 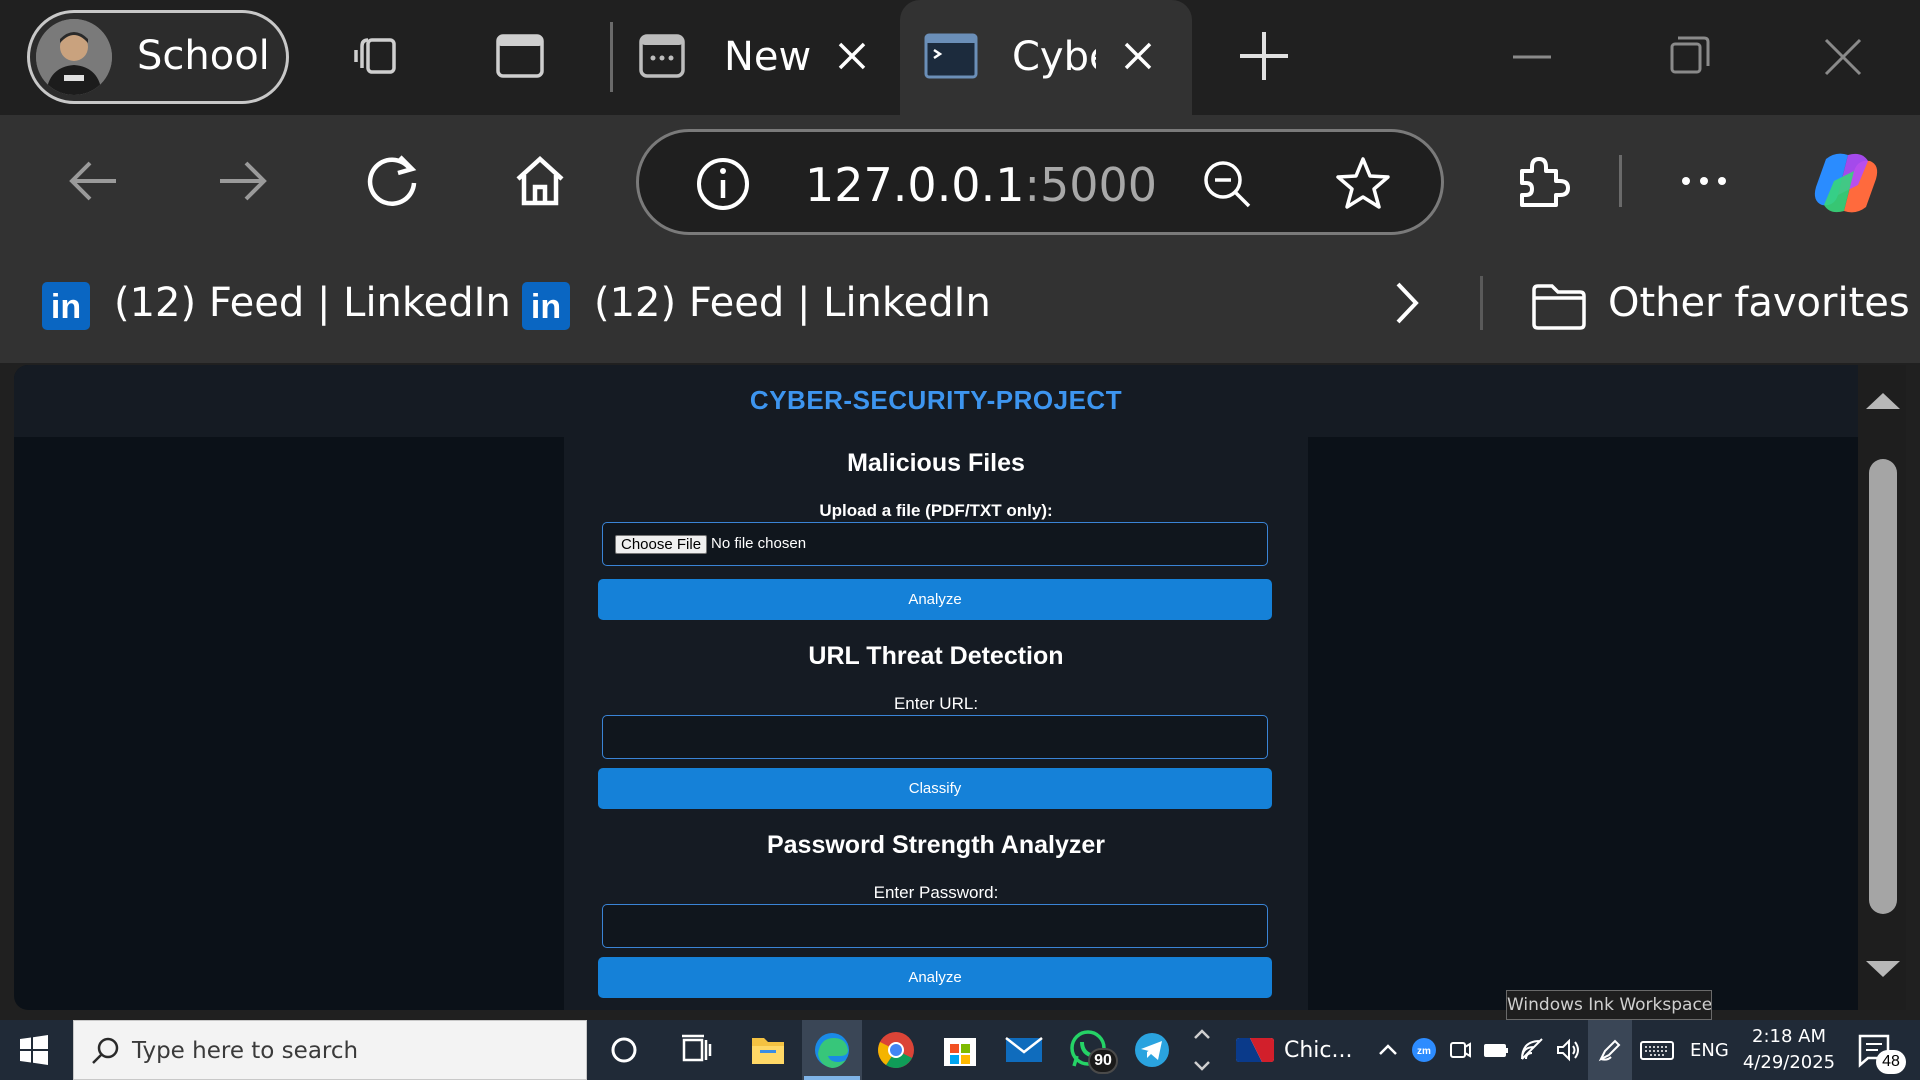 I want to click on url-threat-heading: URL Threat Detection, so click(x=936, y=656).